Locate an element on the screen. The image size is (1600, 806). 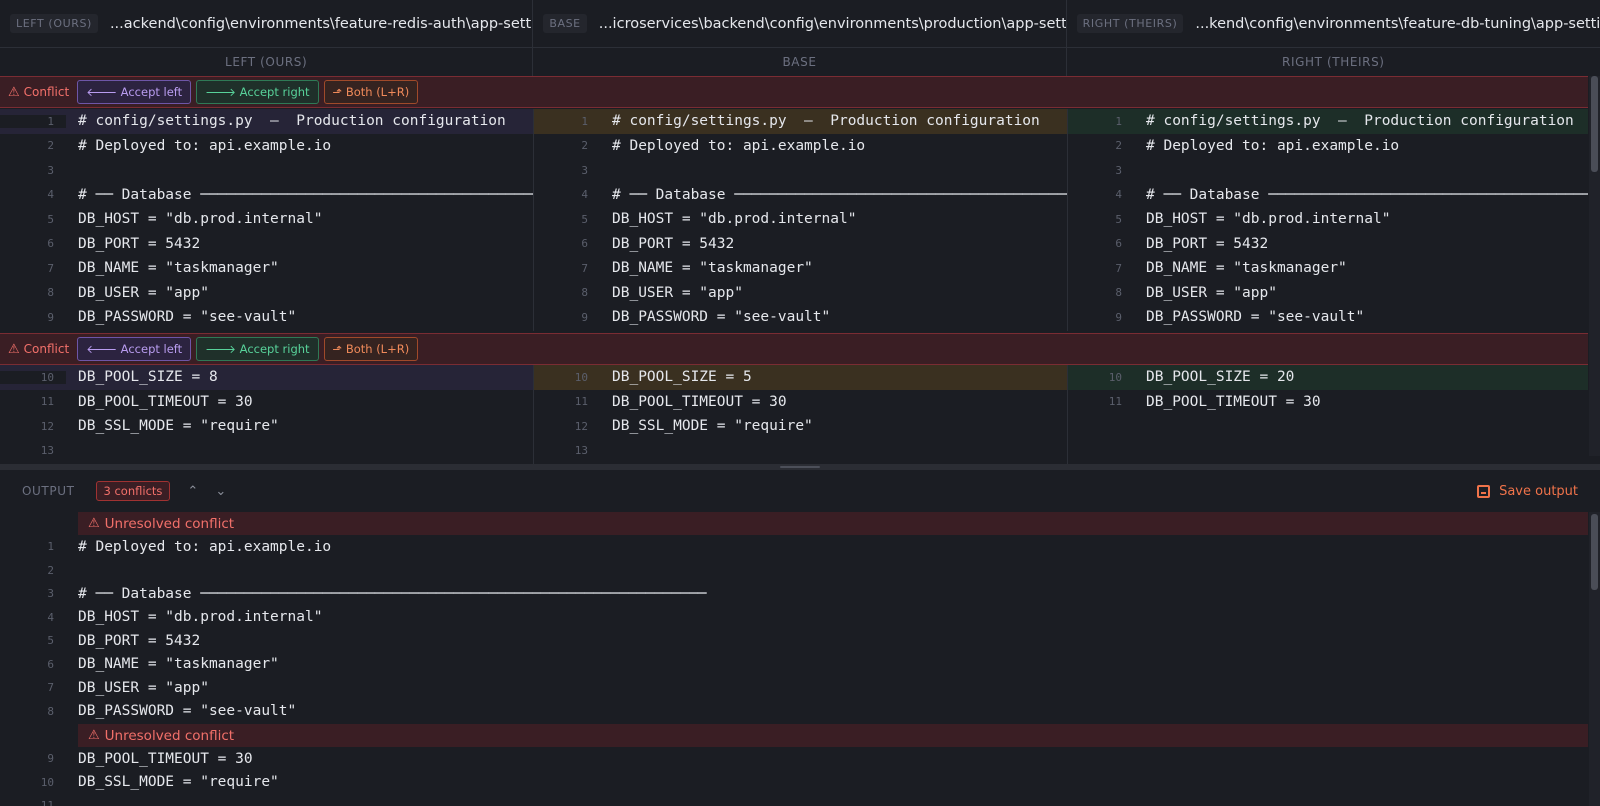
column-headers: LEFT (OURS) BASE RIGHT (THEIRS) is located at coordinates (800, 62).